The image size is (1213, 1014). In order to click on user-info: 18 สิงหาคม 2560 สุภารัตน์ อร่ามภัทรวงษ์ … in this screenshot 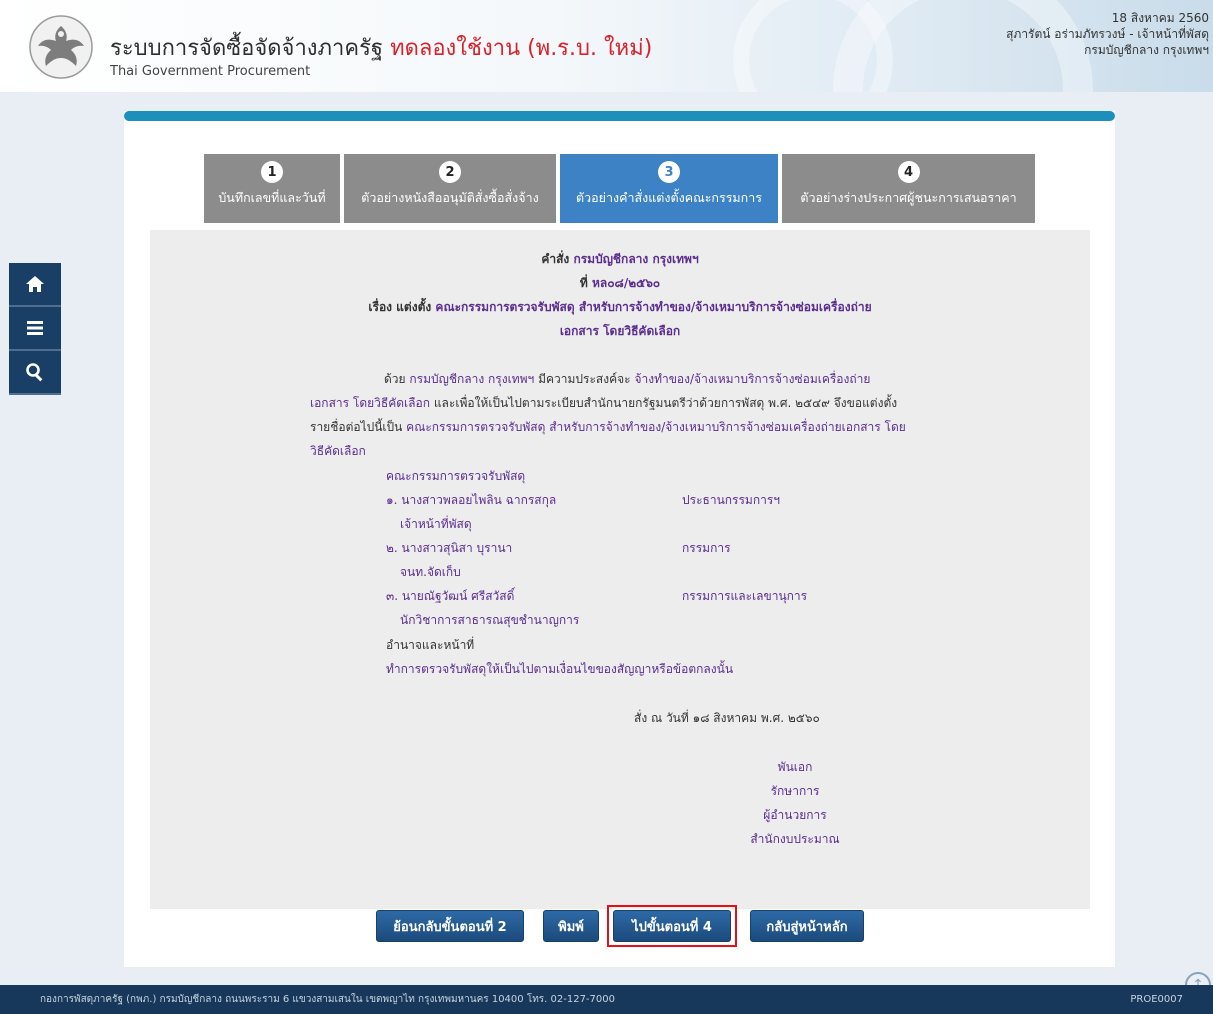, I will do `click(1107, 34)`.